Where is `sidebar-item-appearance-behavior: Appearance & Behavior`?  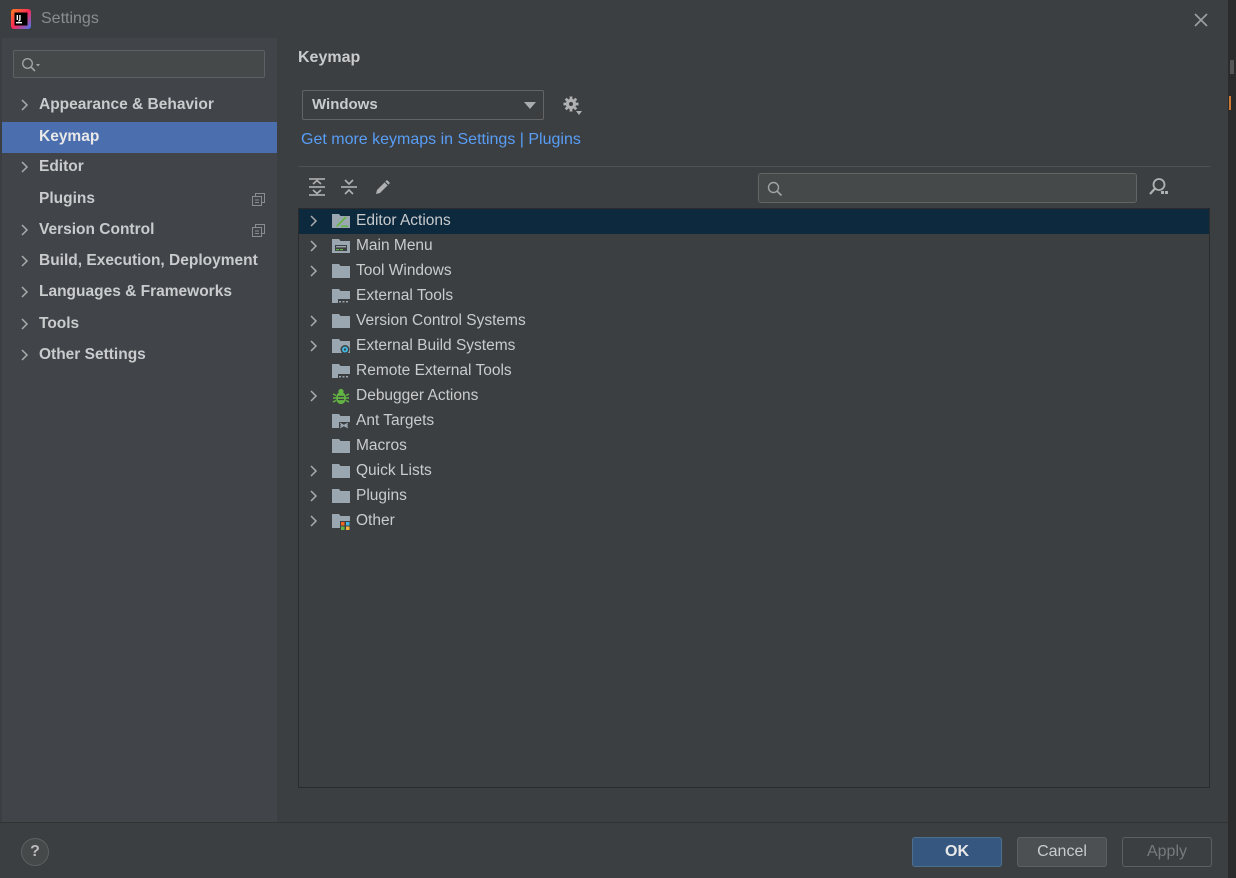 sidebar-item-appearance-behavior: Appearance & Behavior is located at coordinates (139, 105).